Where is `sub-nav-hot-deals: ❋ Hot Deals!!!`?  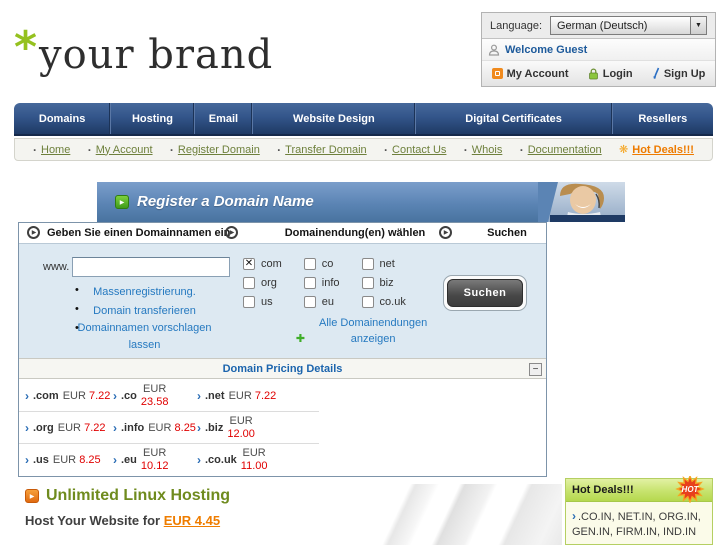 sub-nav-hot-deals: ❋ Hot Deals!!! is located at coordinates (656, 150).